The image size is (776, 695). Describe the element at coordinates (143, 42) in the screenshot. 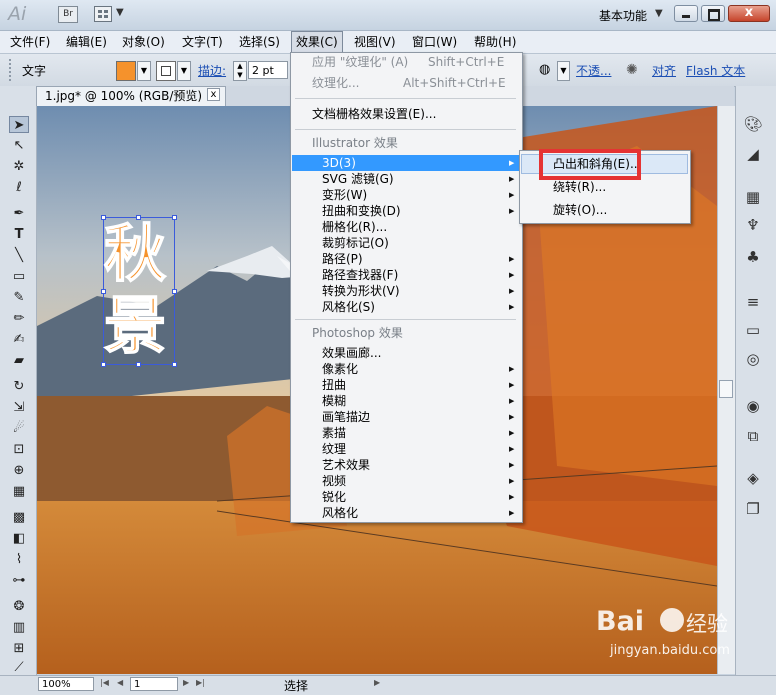

I see `menu-object: 对象(O)` at that location.